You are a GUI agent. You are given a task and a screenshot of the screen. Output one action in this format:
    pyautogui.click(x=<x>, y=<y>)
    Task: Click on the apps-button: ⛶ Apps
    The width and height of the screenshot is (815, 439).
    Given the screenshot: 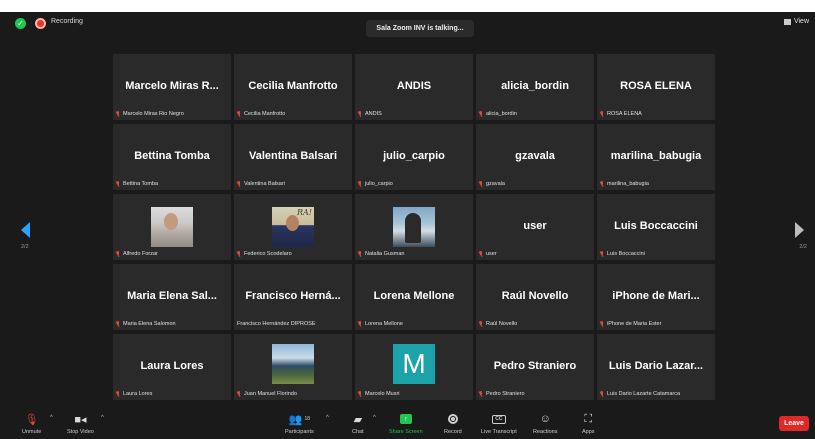 What is the action you would take?
    pyautogui.click(x=588, y=423)
    